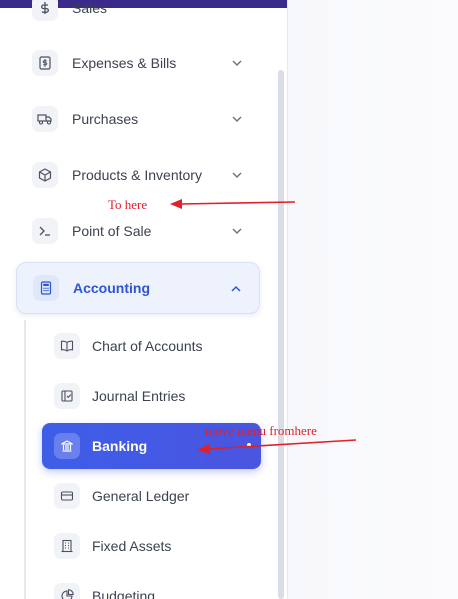 This screenshot has height=599, width=458. I want to click on arrowhead-to-here, so click(176, 204).